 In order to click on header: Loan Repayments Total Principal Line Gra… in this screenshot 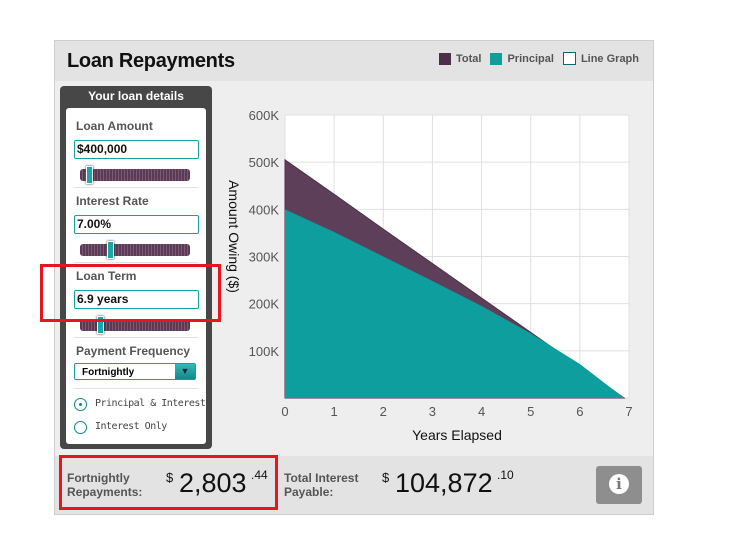, I will do `click(354, 61)`.